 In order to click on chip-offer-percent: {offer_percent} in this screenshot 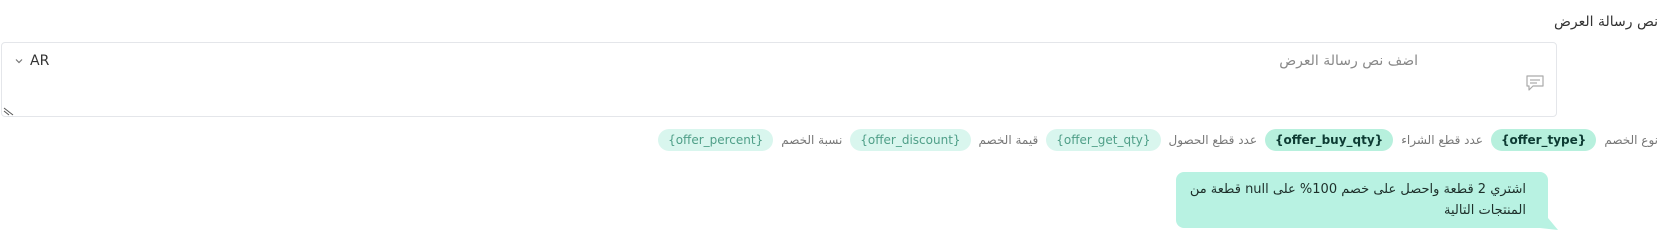, I will do `click(716, 139)`.